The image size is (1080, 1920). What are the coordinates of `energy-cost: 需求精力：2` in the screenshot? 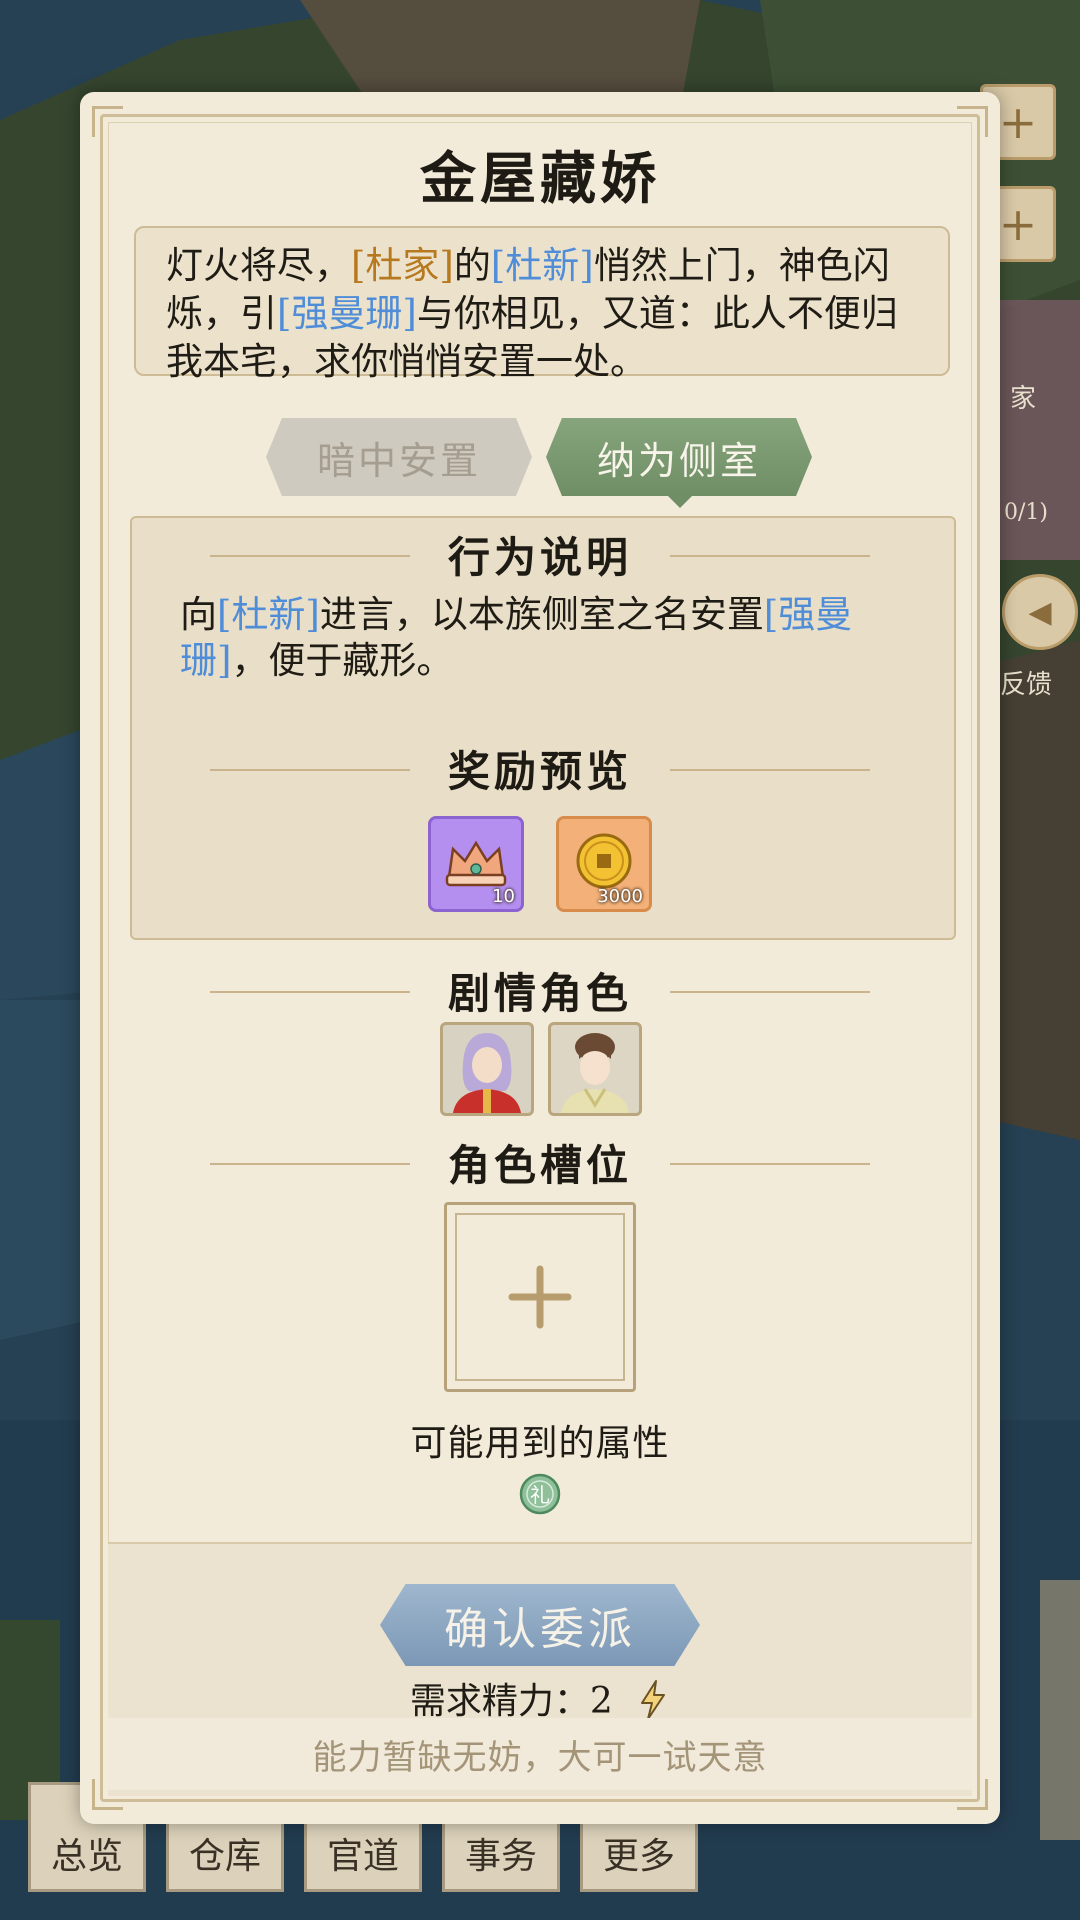 It's located at (540, 1698).